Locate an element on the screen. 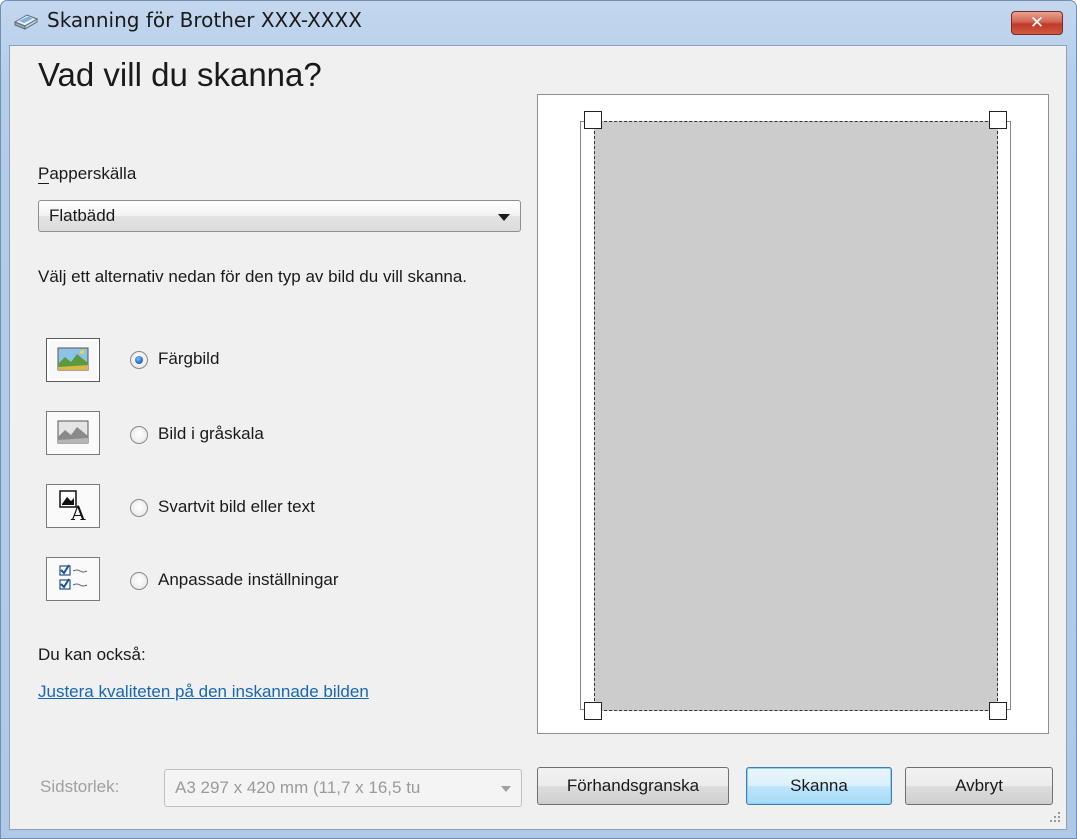 The width and height of the screenshot is (1077, 839). grayscale-picture-label: Bild i gråskala is located at coordinates (211, 434).